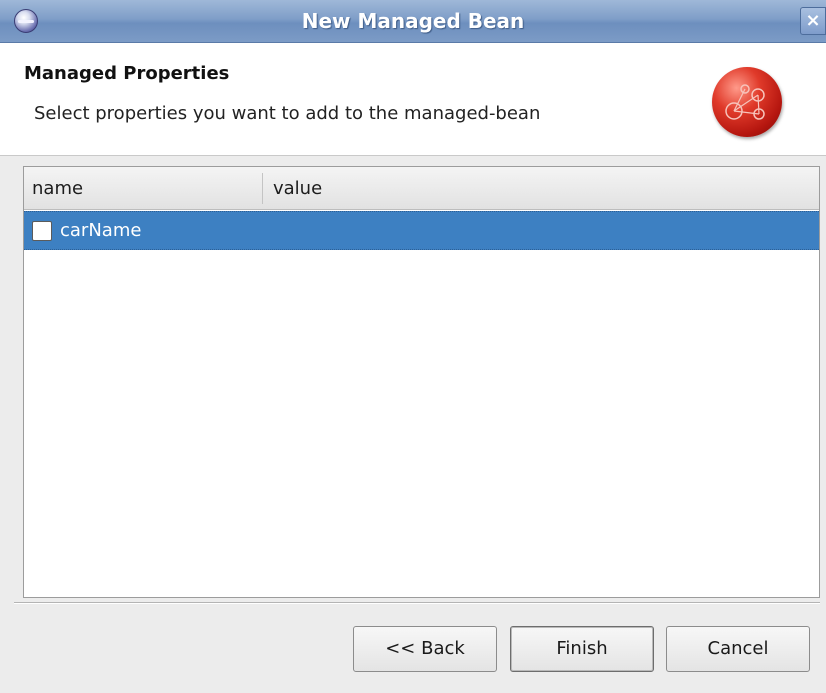 This screenshot has width=826, height=693. What do you see at coordinates (421, 230) in the screenshot?
I see `table-row: carName` at bounding box center [421, 230].